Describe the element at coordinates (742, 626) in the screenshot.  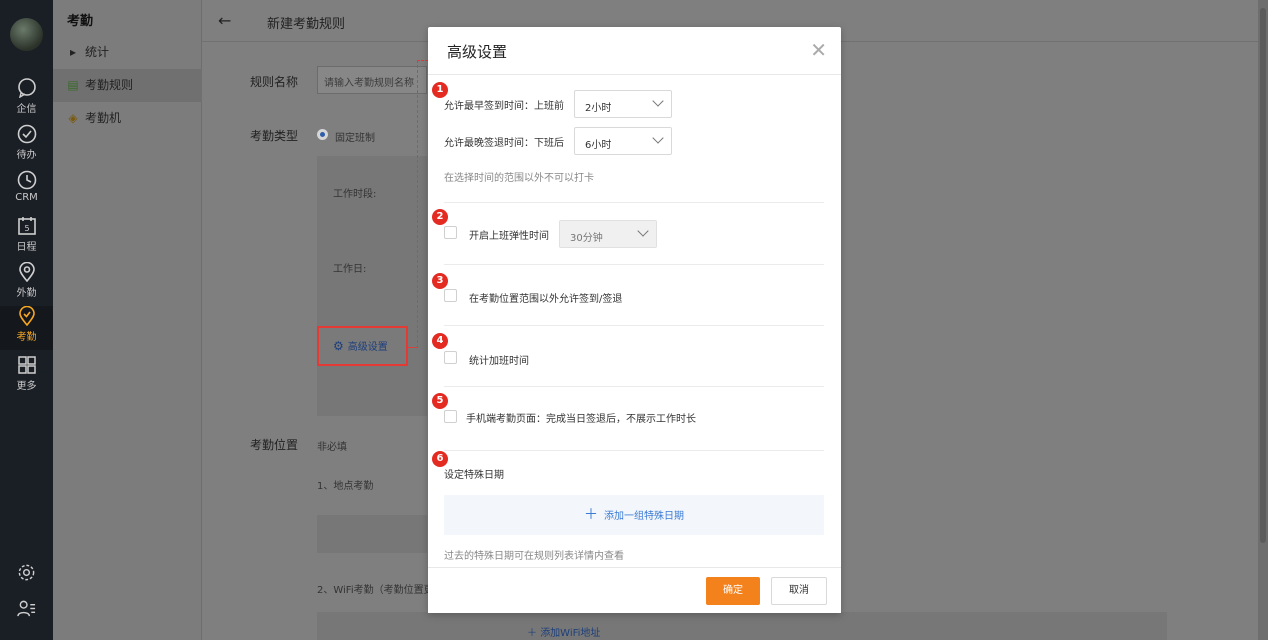
I see `wifi-add-box` at that location.